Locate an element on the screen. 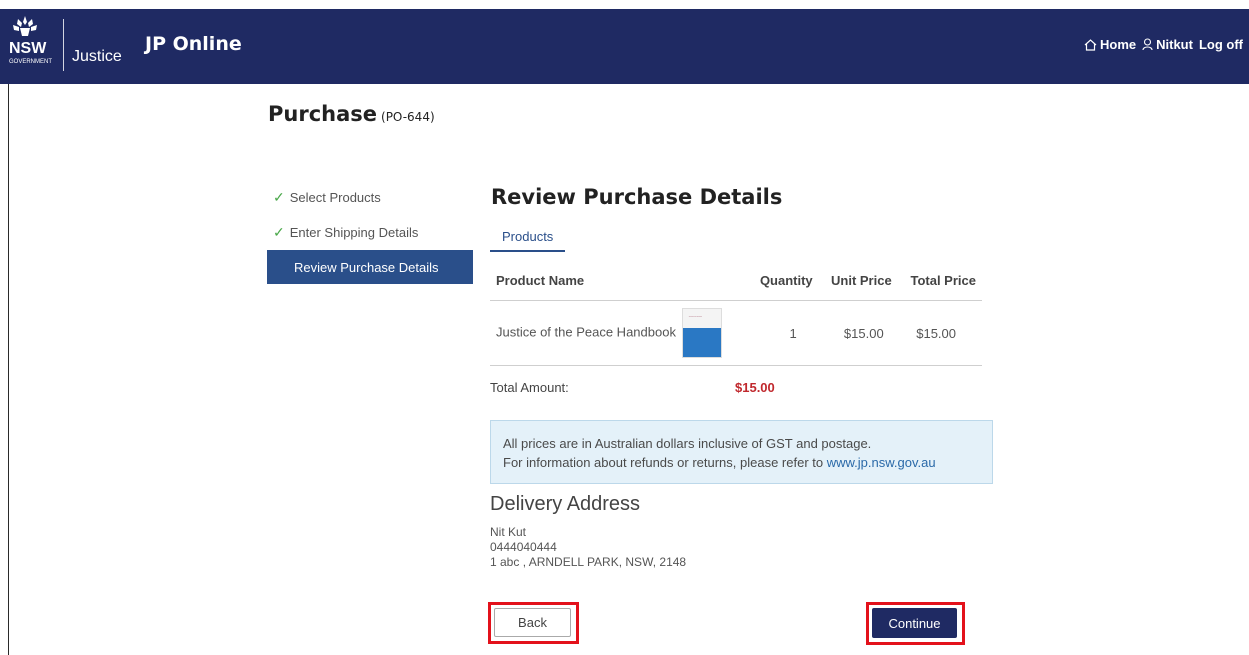 The width and height of the screenshot is (1249, 655). product-thumbnail: ~~~~~ is located at coordinates (701, 333).